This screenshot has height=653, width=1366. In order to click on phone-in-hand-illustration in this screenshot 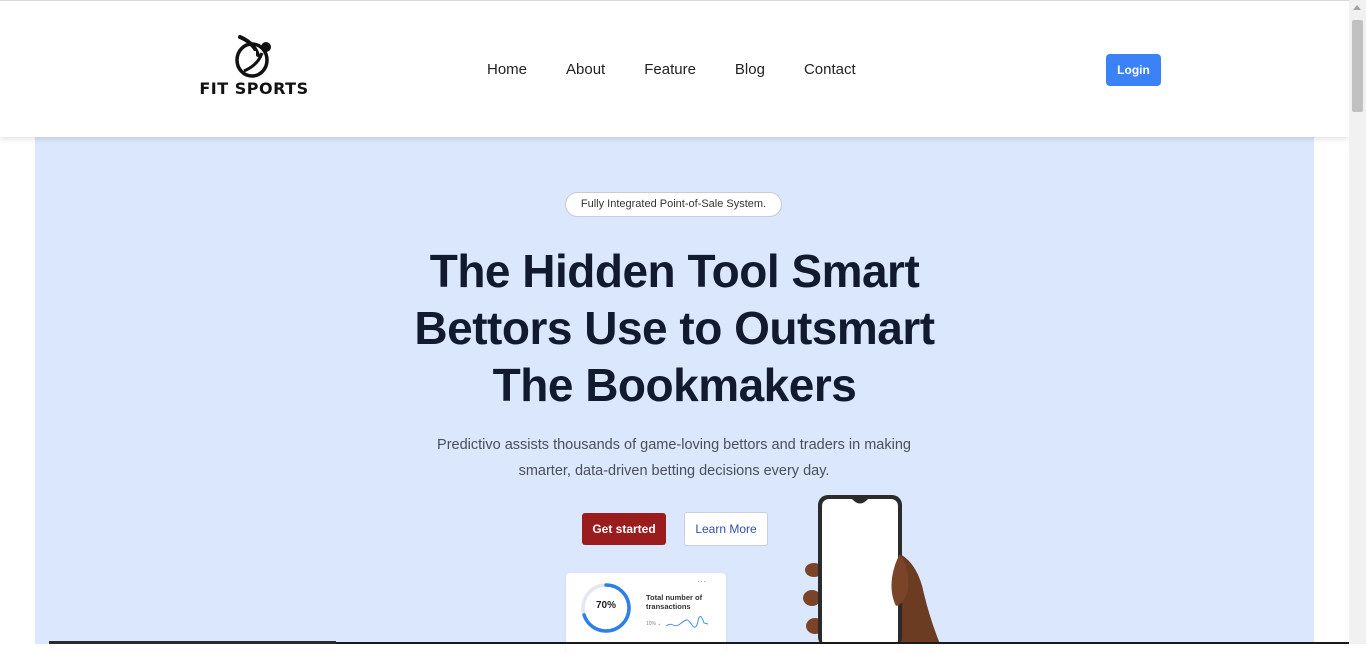, I will do `click(871, 569)`.